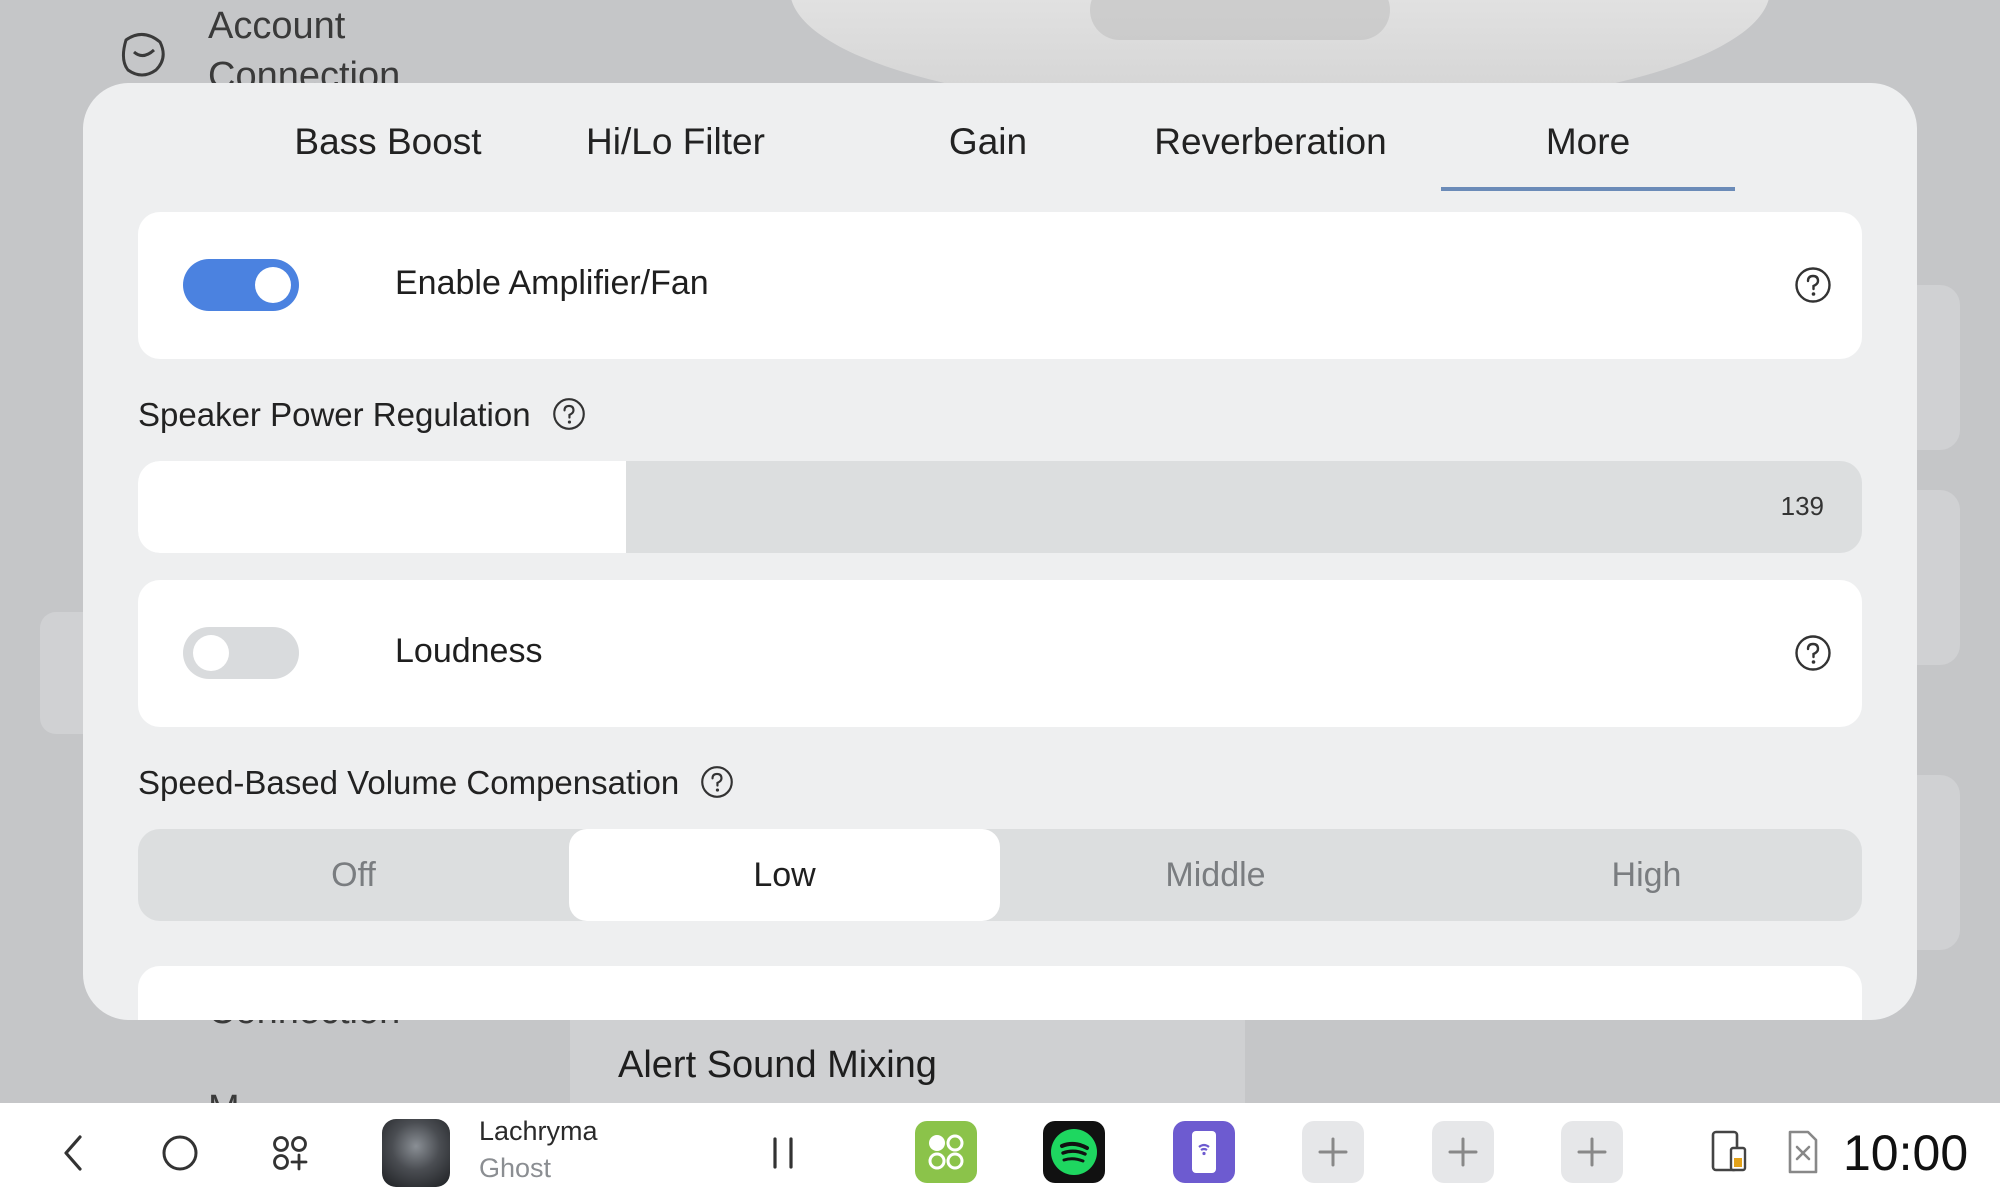  What do you see at coordinates (1000, 507) in the screenshot?
I see `speaker-power-slider: 139` at bounding box center [1000, 507].